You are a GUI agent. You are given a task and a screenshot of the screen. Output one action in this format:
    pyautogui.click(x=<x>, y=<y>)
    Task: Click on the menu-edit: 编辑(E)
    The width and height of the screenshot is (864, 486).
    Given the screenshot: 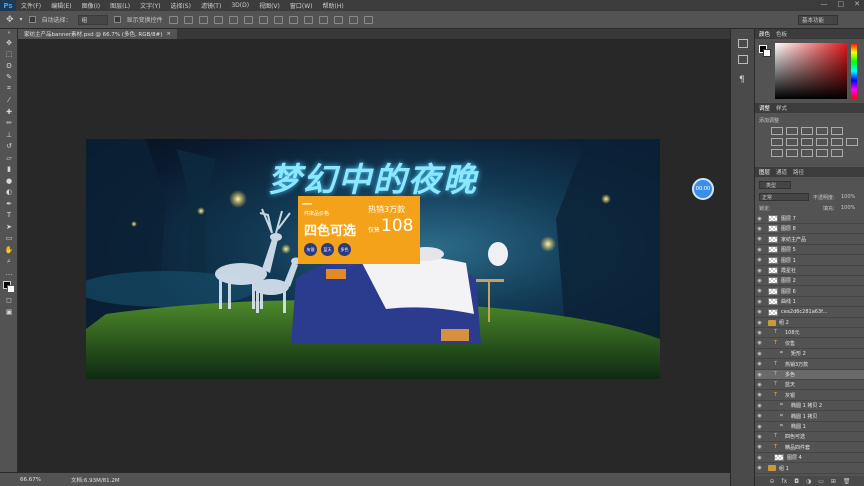 What is the action you would take?
    pyautogui.click(x=61, y=5)
    